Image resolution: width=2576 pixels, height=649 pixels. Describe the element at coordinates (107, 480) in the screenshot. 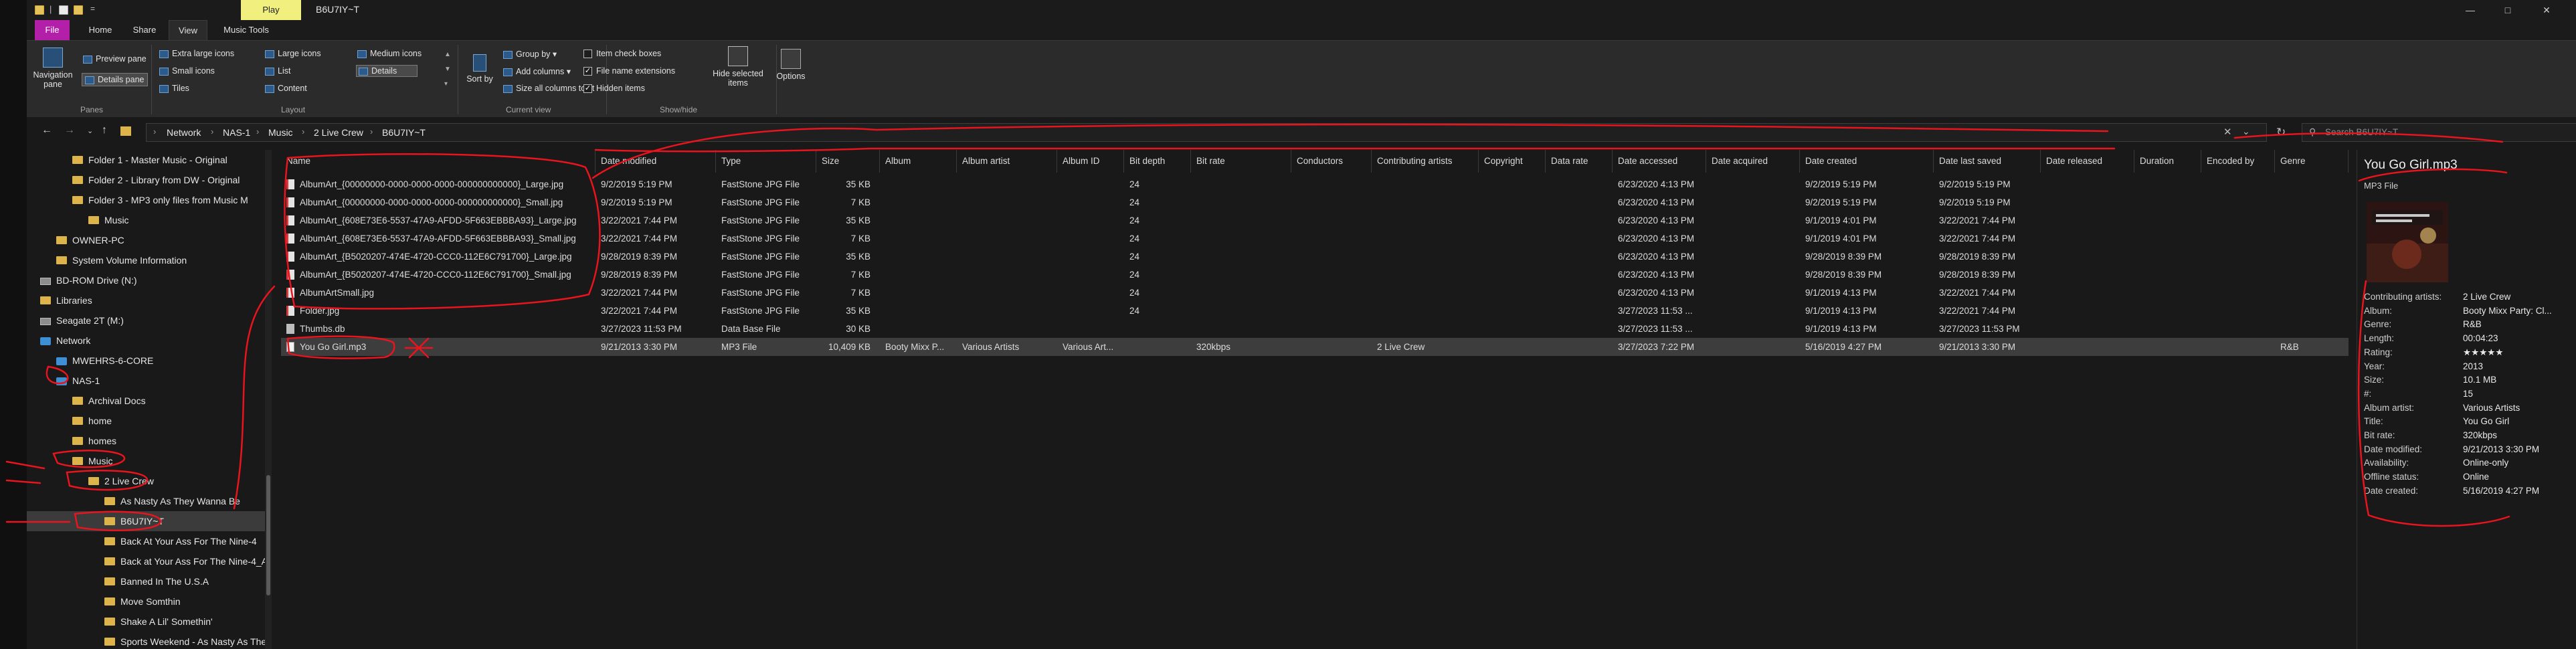

I see `annotation-circle-2-live-crew` at that location.